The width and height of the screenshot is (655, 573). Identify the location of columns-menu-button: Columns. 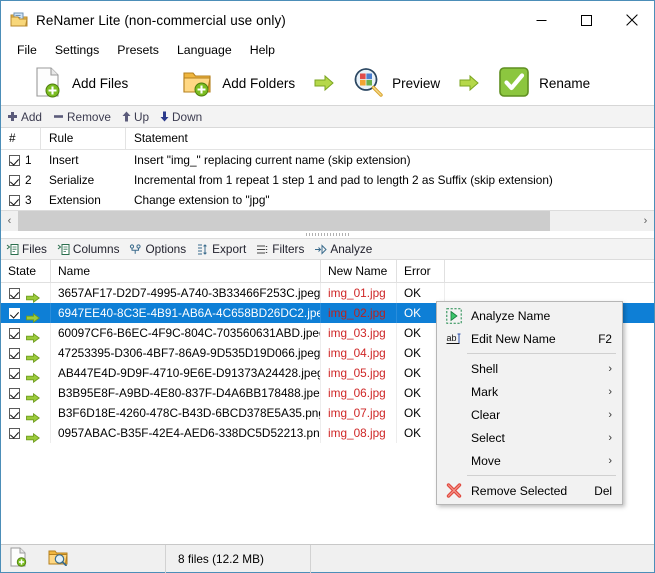
(88, 249).